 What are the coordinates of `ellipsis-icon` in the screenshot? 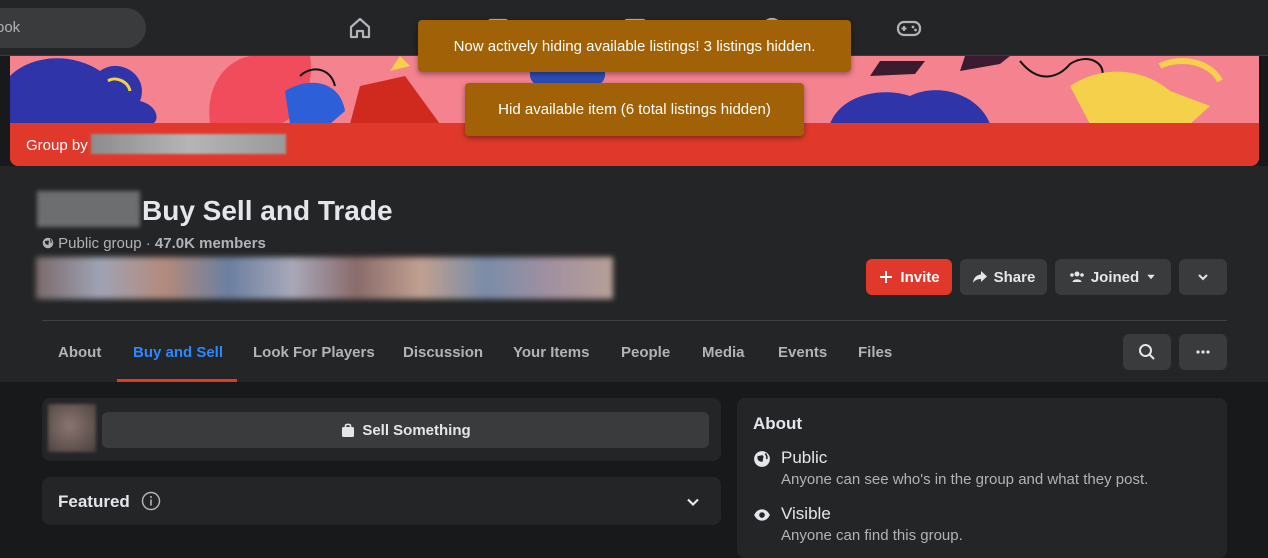 It's located at (1203, 352).